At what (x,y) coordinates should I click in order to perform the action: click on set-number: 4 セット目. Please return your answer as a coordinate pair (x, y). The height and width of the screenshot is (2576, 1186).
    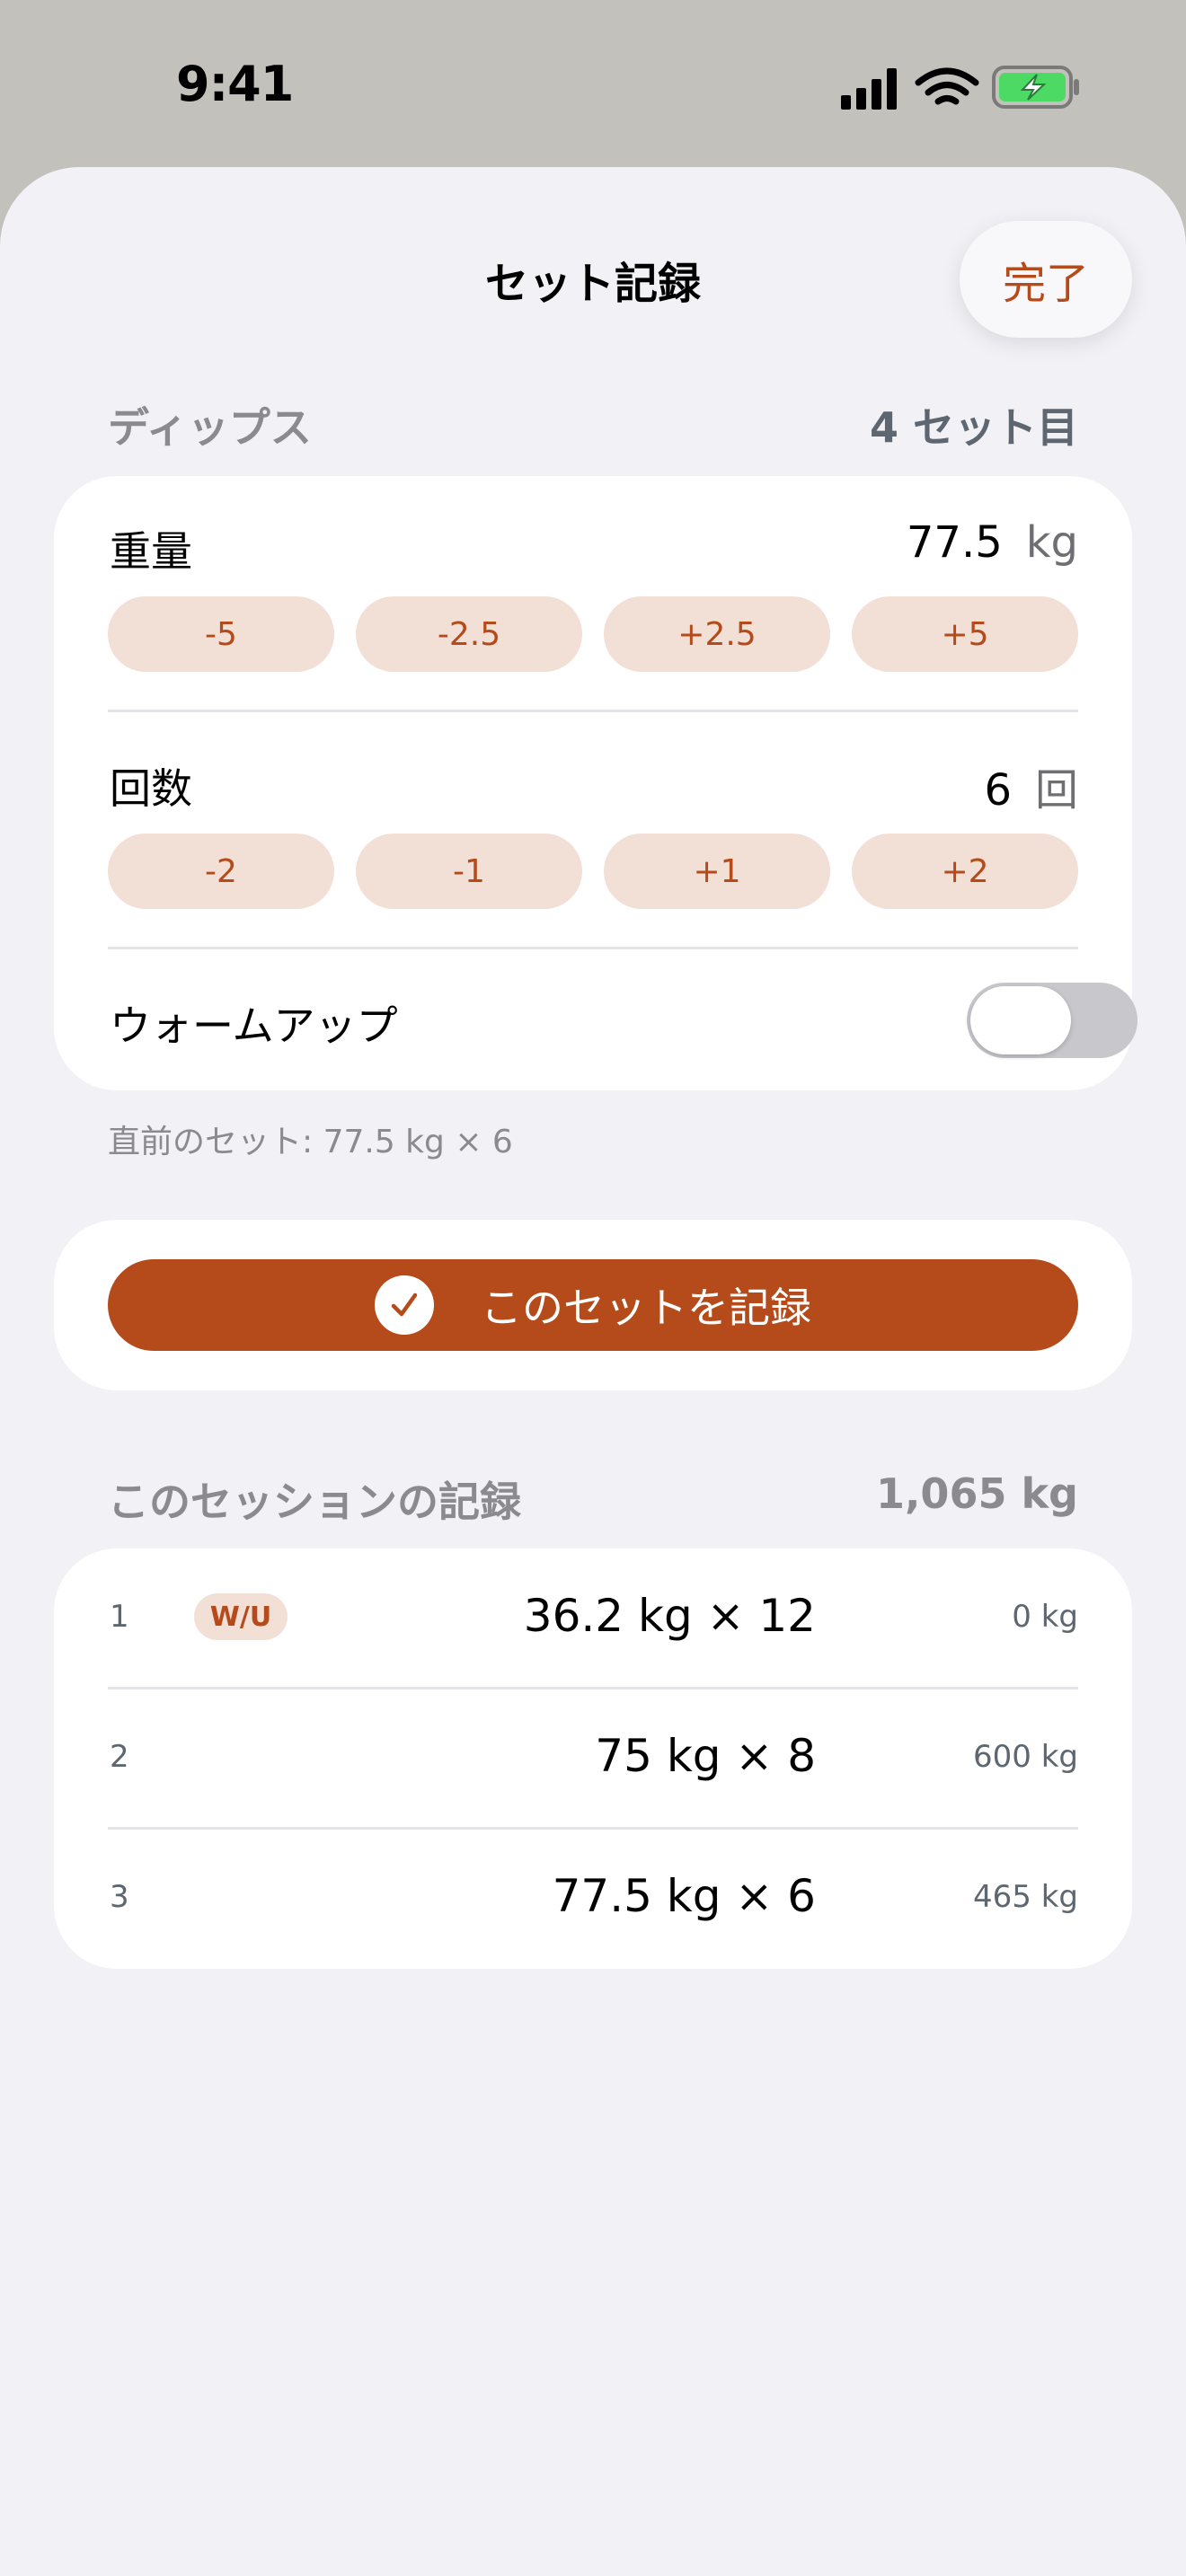
    Looking at the image, I should click on (973, 427).